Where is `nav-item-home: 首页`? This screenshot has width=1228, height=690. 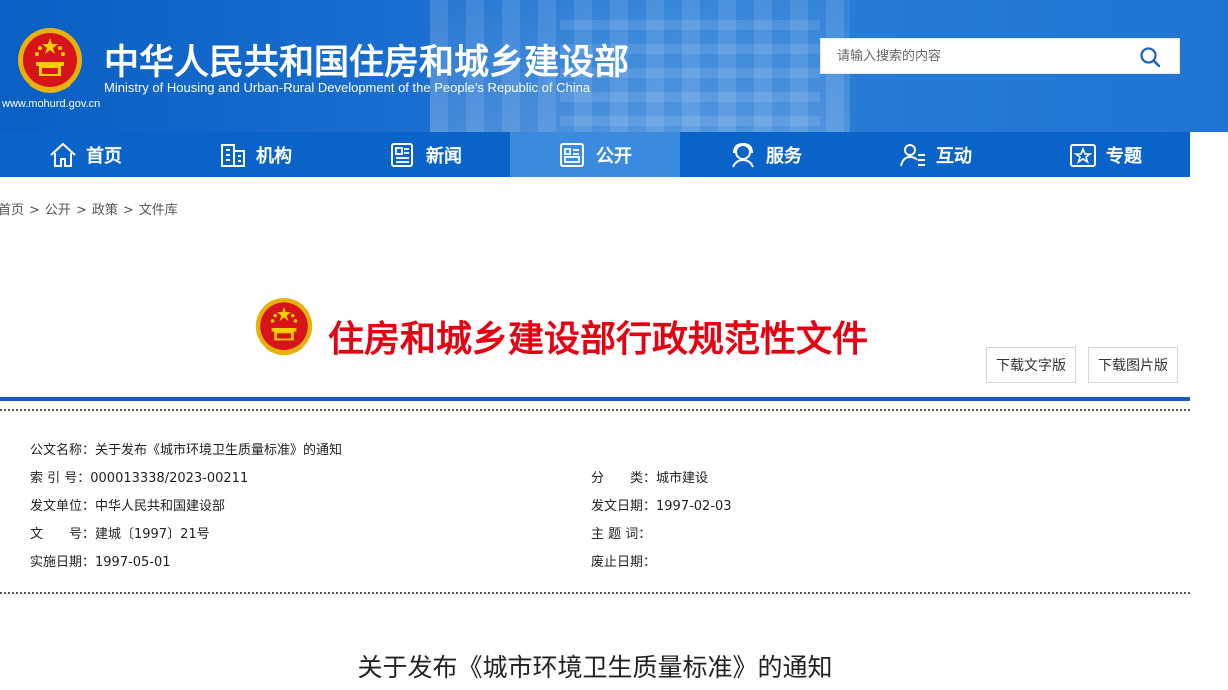
nav-item-home: 首页 is located at coordinates (85, 154).